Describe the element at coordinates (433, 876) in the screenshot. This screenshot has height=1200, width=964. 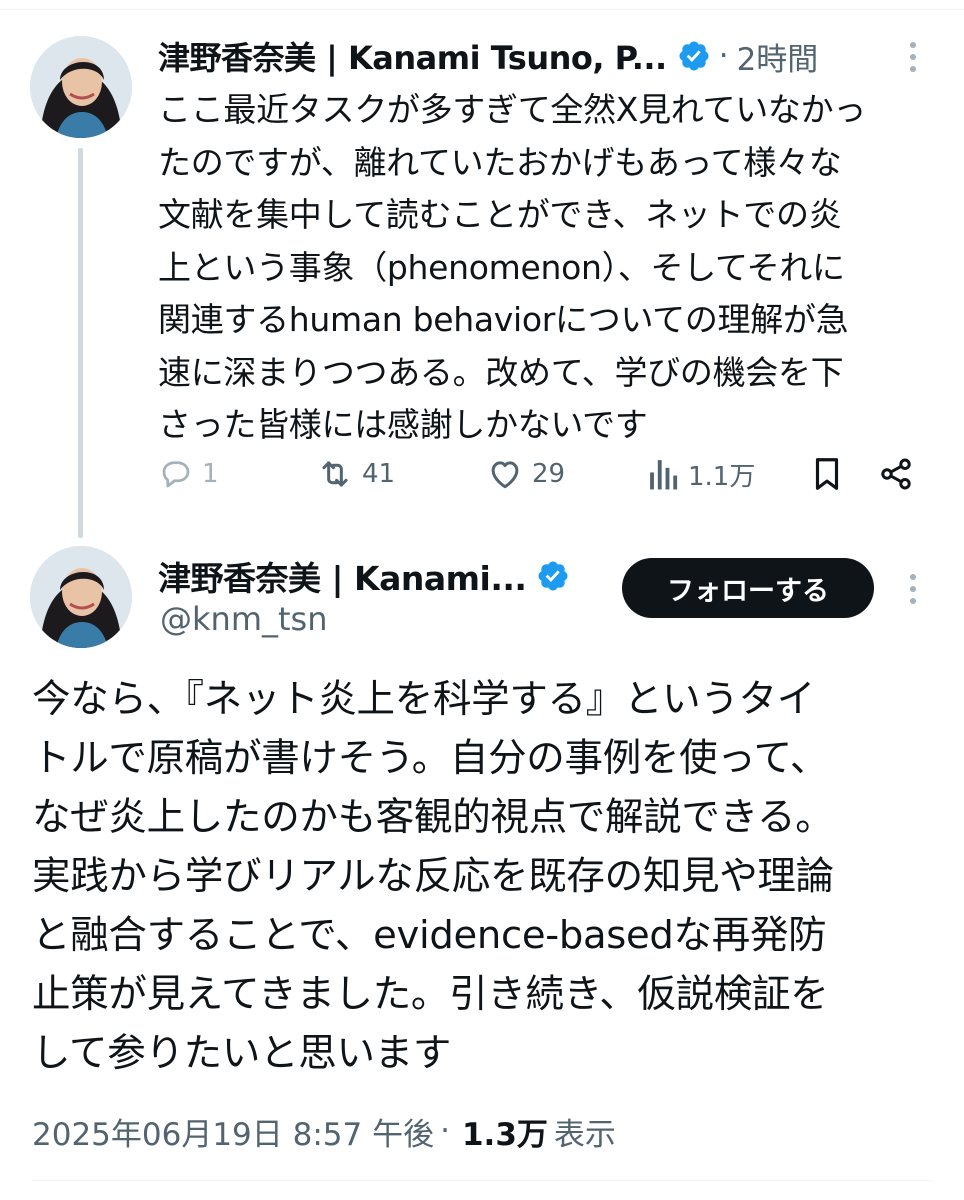
I see `text-line: 実践から学びリアルな反応を既存の知見や理論` at that location.